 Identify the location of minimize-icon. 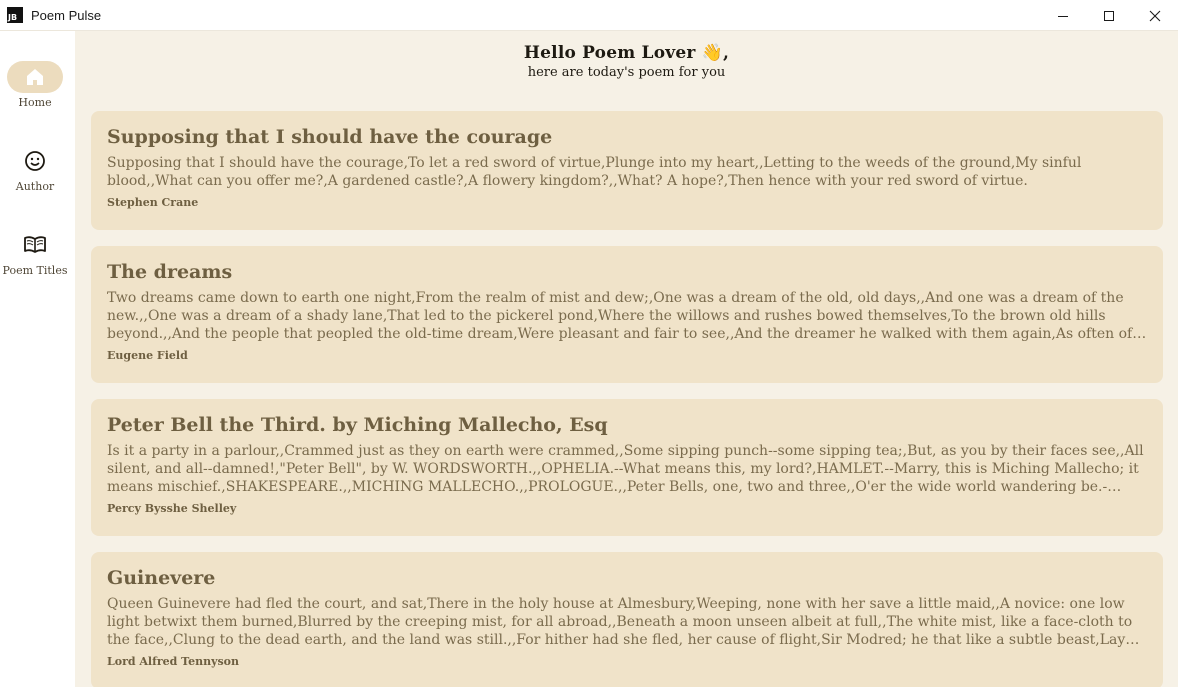
(1063, 16).